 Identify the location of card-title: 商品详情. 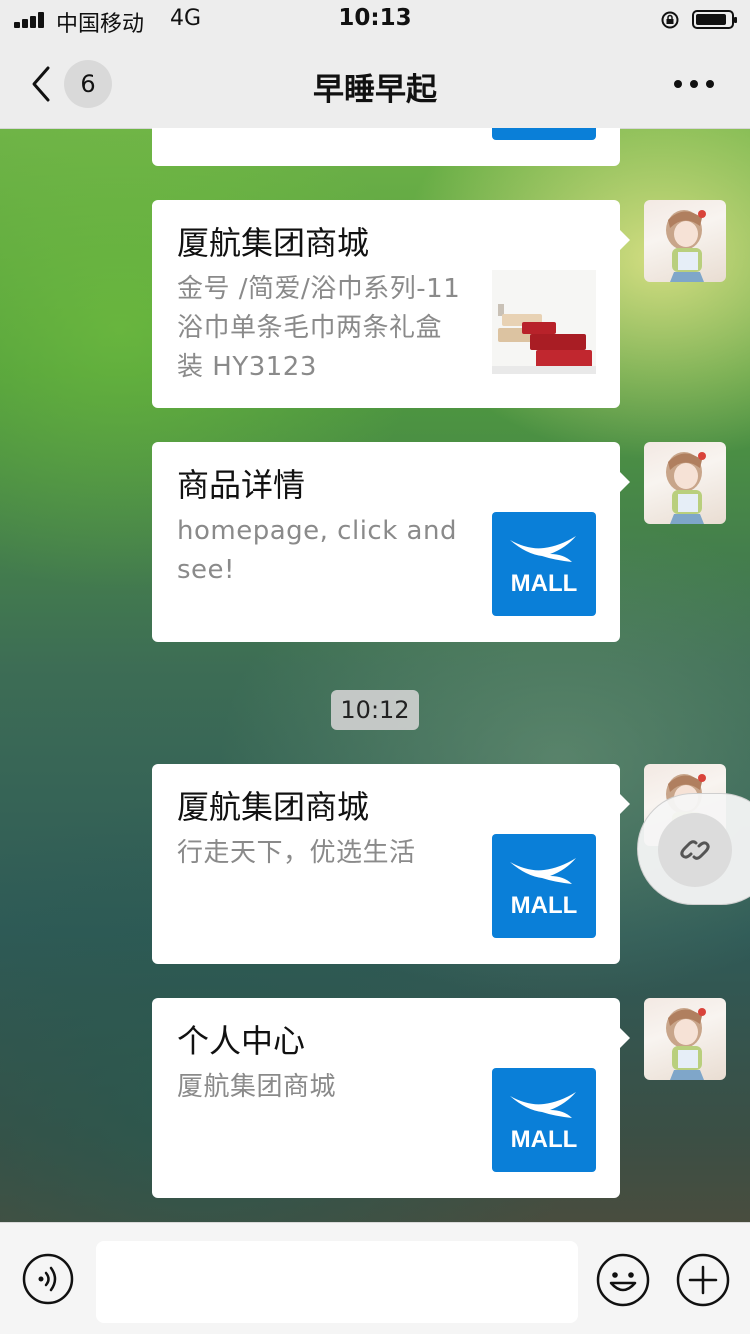
(241, 485).